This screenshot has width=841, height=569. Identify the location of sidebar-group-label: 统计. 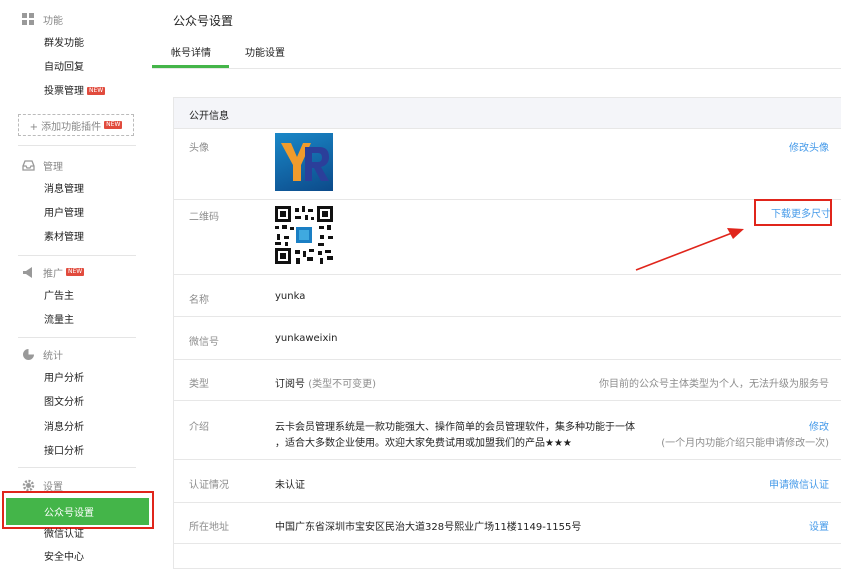
(53, 356).